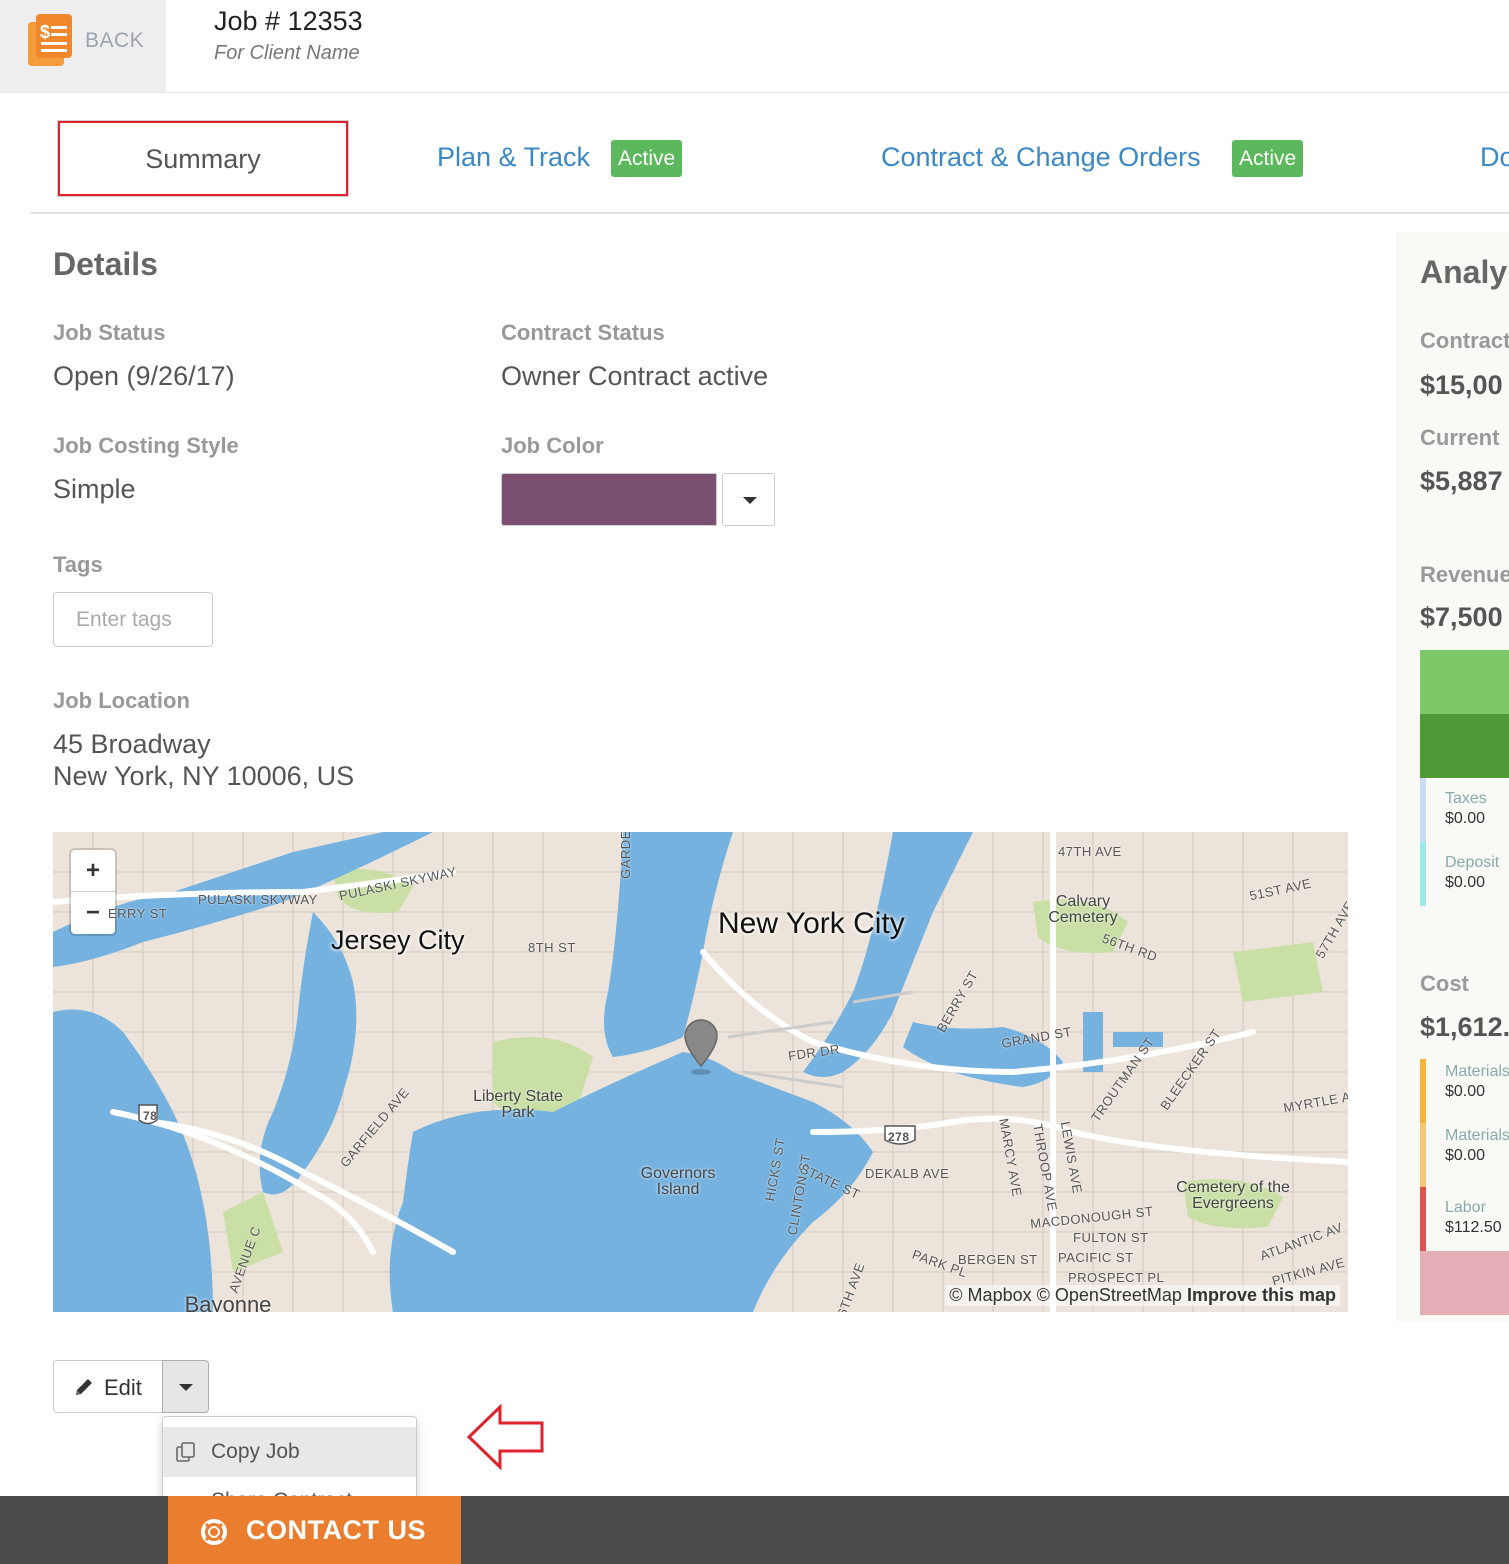 This screenshot has height=1564, width=1509. I want to click on job-color-label: Job Color, so click(552, 445).